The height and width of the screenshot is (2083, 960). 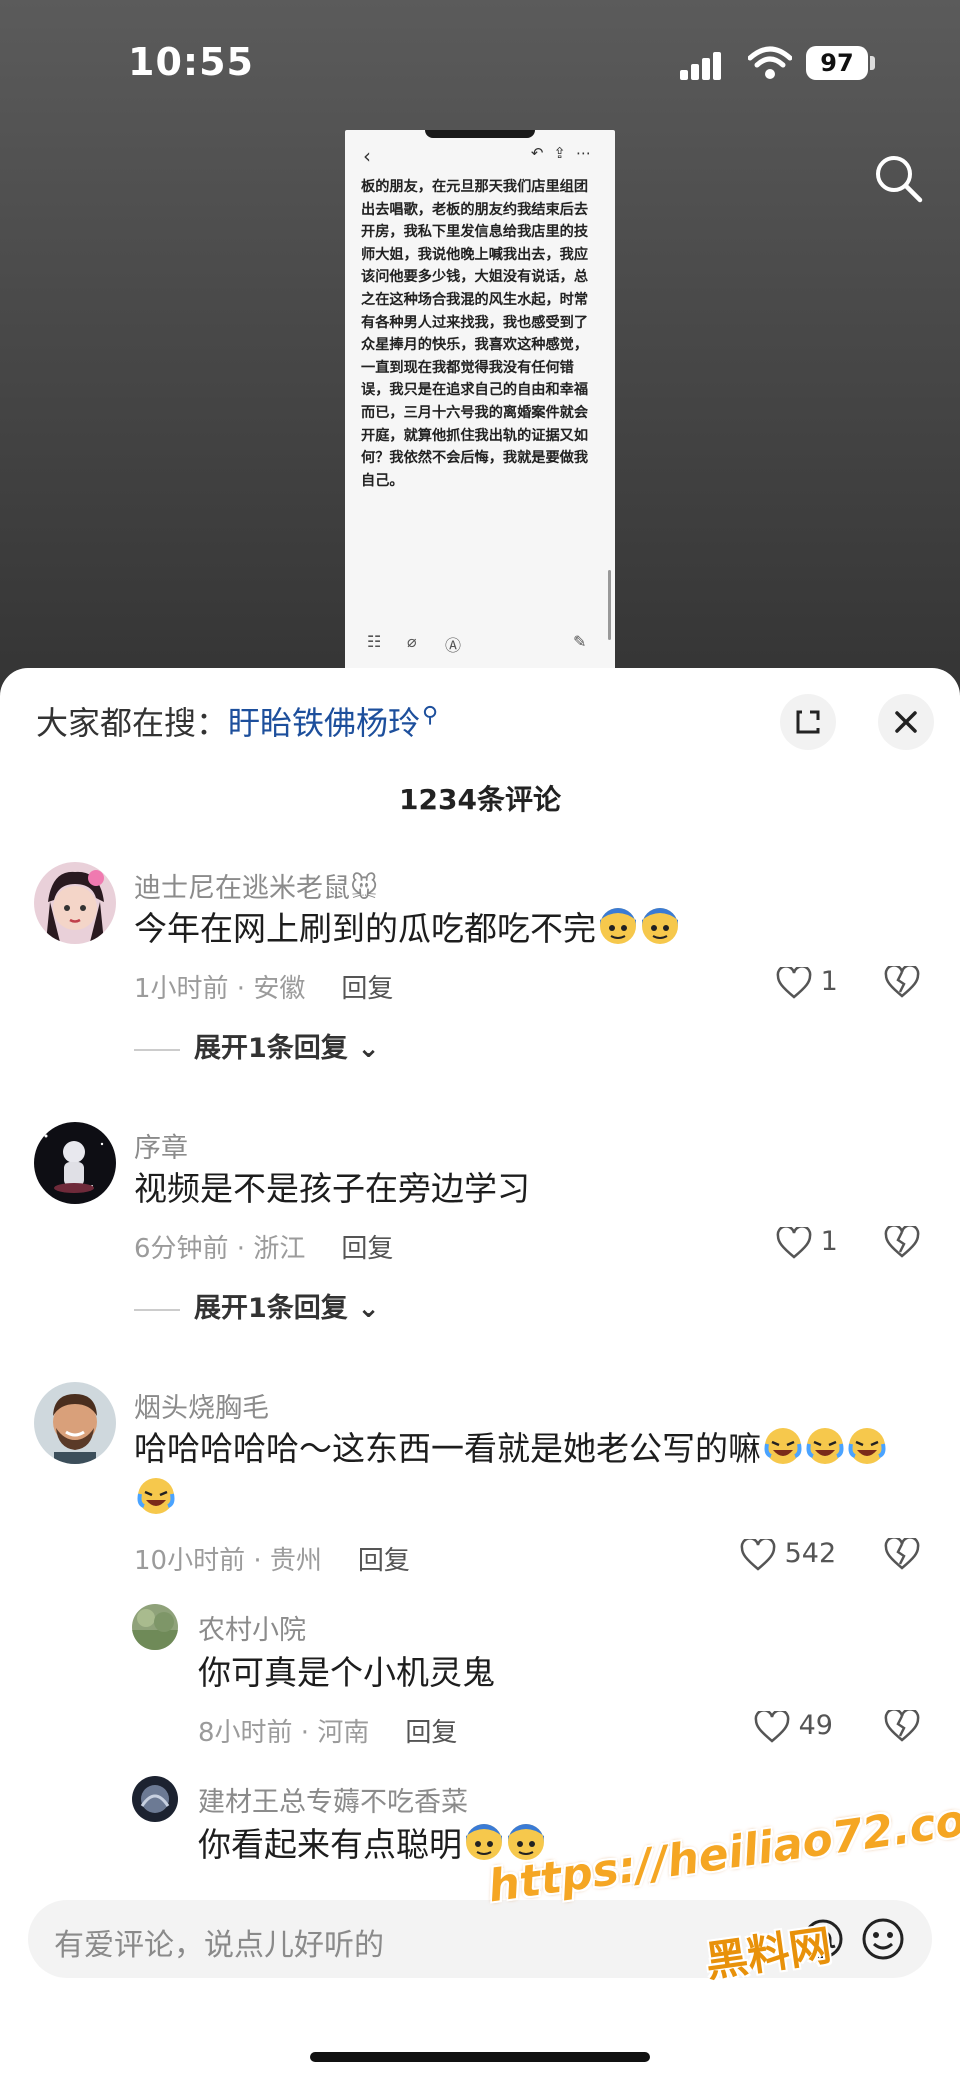 What do you see at coordinates (580, 641) in the screenshot?
I see `compose-icon: ✎` at bounding box center [580, 641].